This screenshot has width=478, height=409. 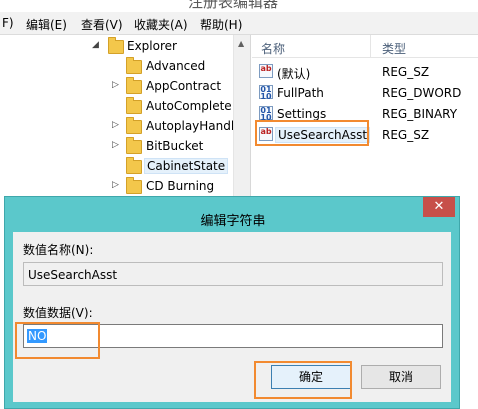 I want to click on tree-item-autocomplete: AutoComplete, so click(x=116, y=107).